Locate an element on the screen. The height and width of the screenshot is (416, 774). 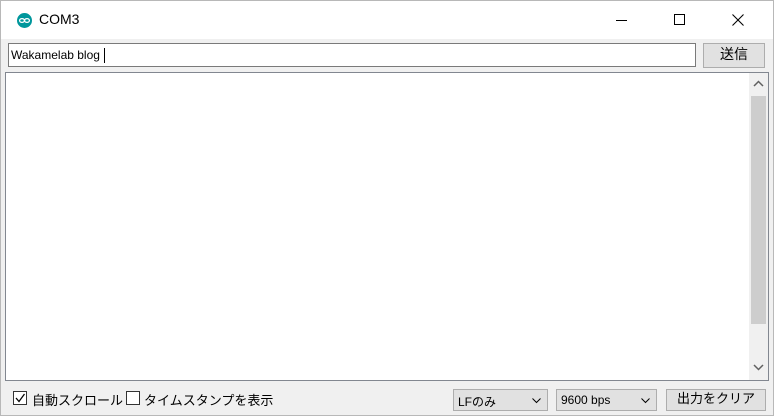
send-button: 送信 is located at coordinates (734, 55).